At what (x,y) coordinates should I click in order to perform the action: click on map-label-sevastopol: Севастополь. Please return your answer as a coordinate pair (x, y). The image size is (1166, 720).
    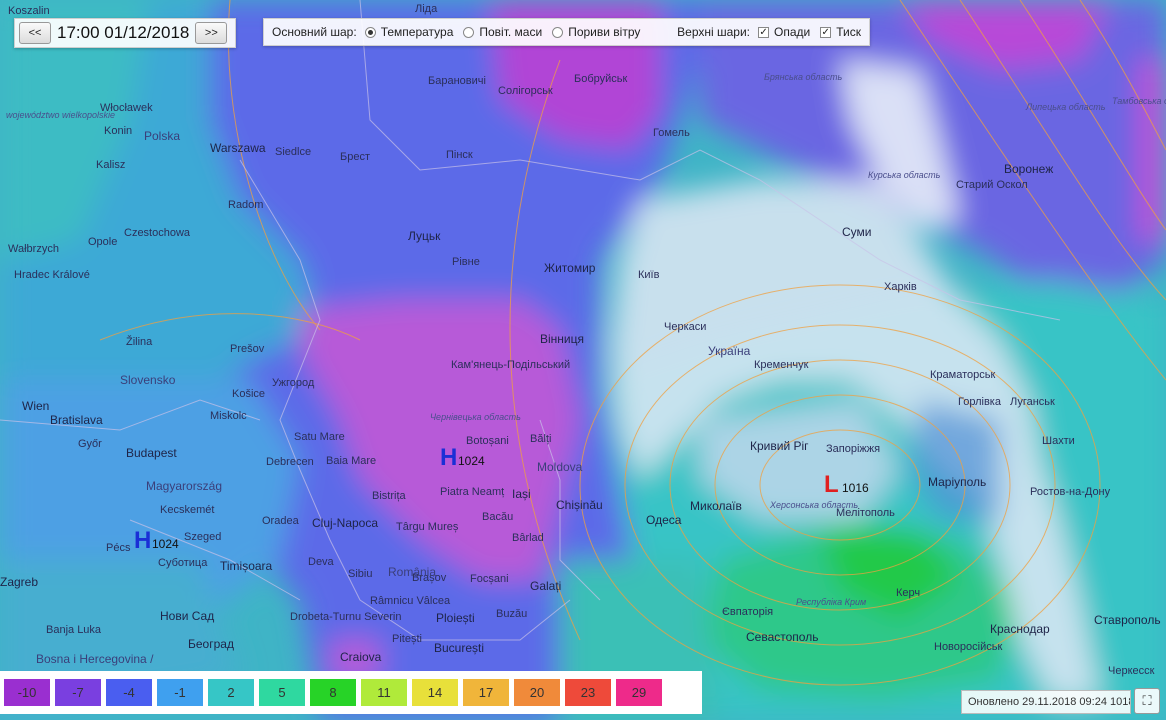
    Looking at the image, I should click on (782, 637).